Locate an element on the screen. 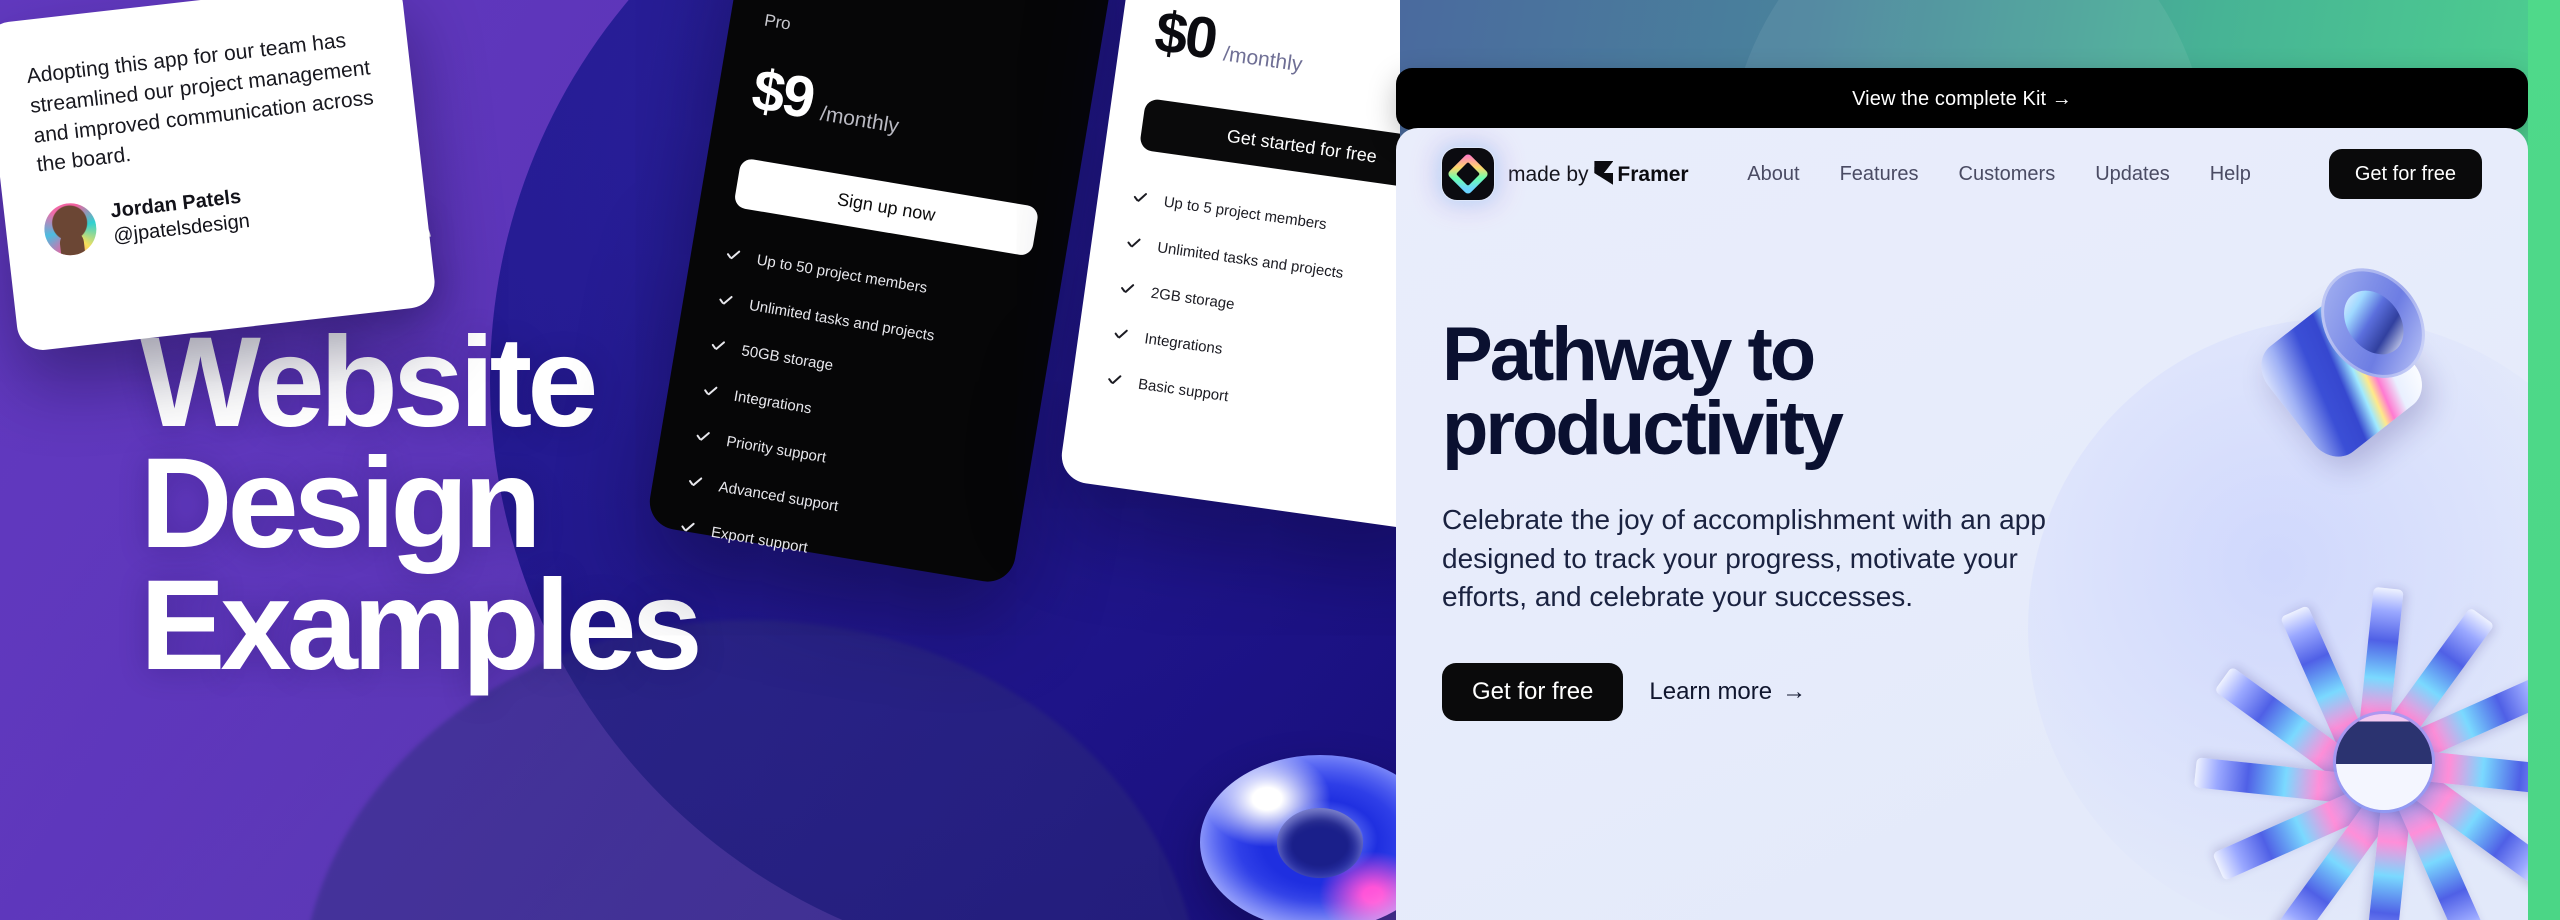 This screenshot has height=920, width=2560. free-feature-text: Integrations is located at coordinates (1183, 344).